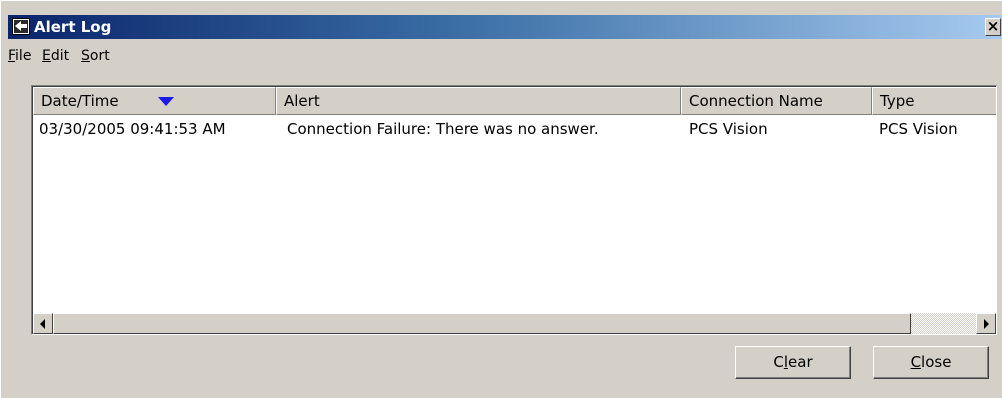 This screenshot has height=398, width=1002. Describe the element at coordinates (166, 101) in the screenshot. I see `sort-descending-icon` at that location.